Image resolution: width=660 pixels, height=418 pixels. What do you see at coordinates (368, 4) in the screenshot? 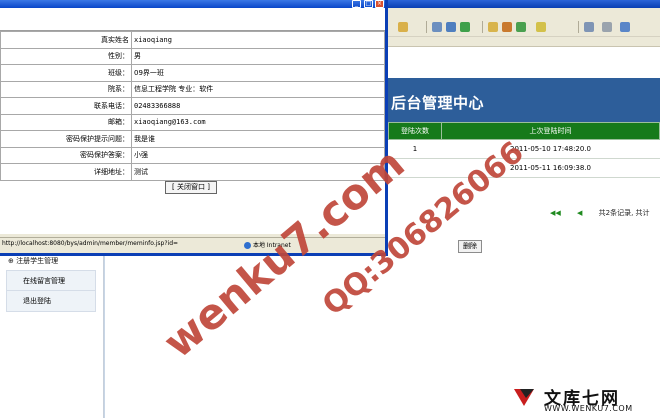
I see `maximize-icon: □` at bounding box center [368, 4].